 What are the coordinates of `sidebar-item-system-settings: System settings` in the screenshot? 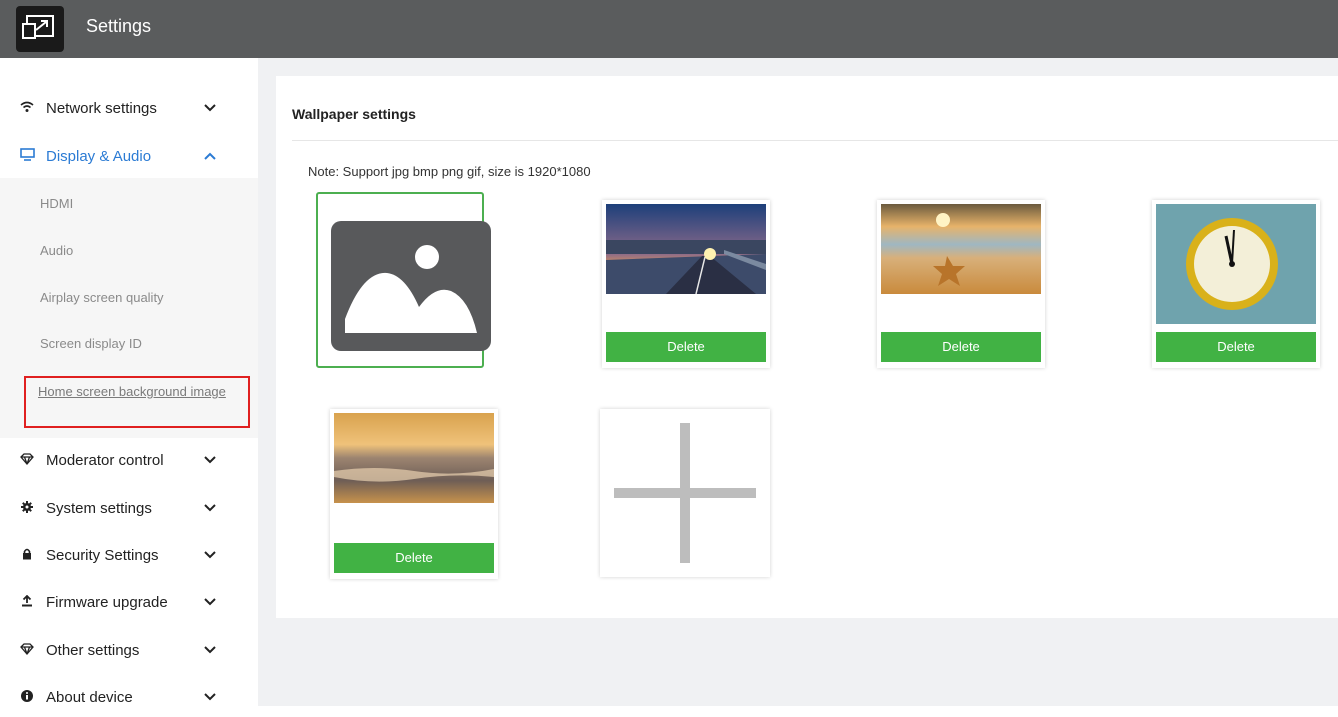 It's located at (129, 508).